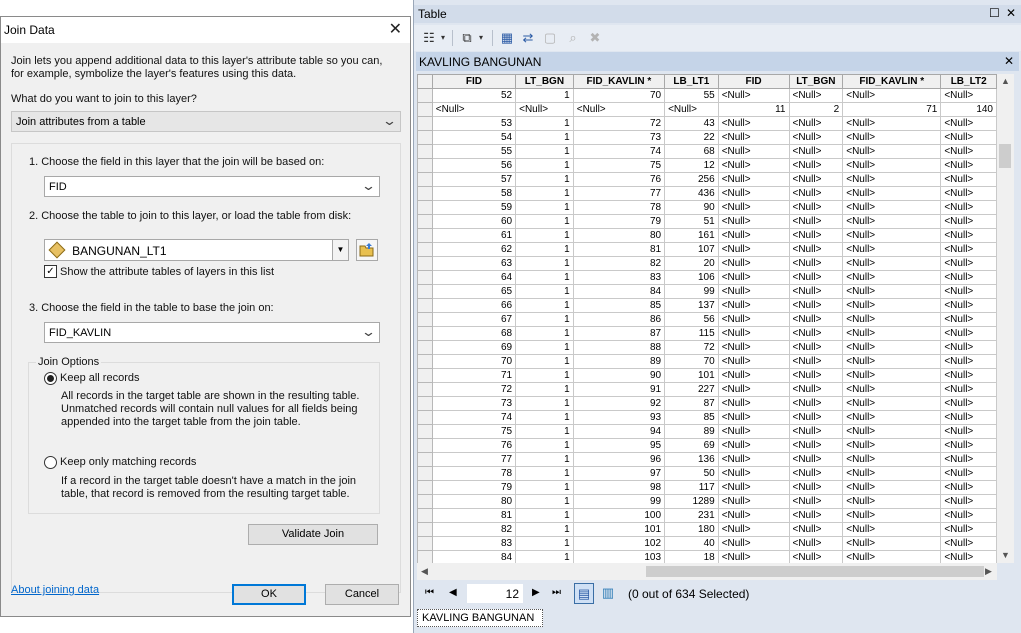  I want to click on table-cell: 87, so click(691, 403).